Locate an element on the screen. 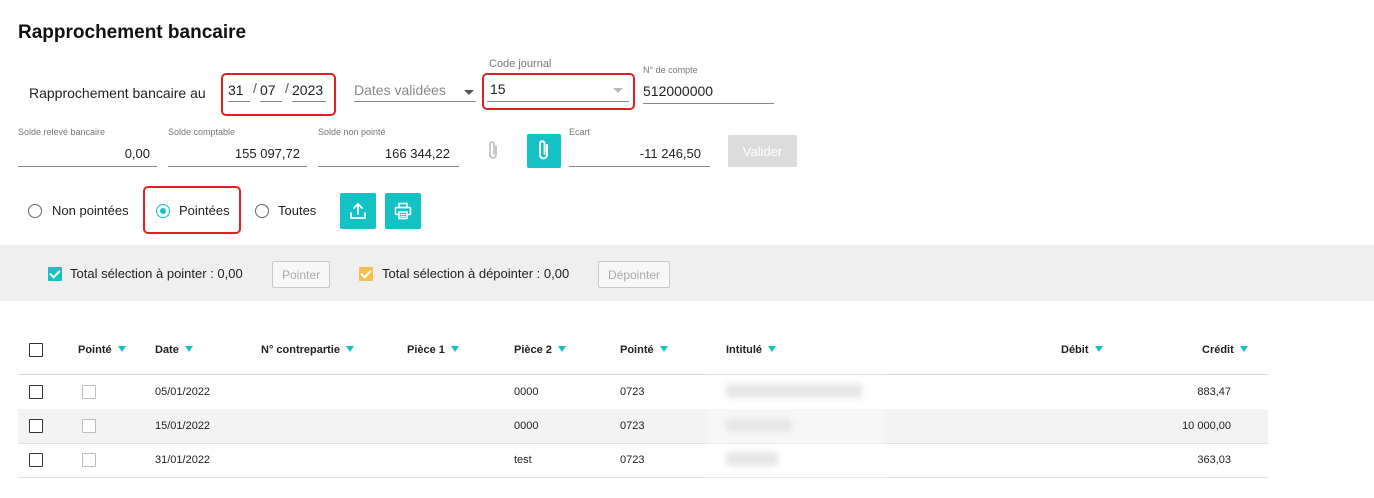 The width and height of the screenshot is (1374, 498). column-header-debit: Débit is located at coordinates (1082, 350).